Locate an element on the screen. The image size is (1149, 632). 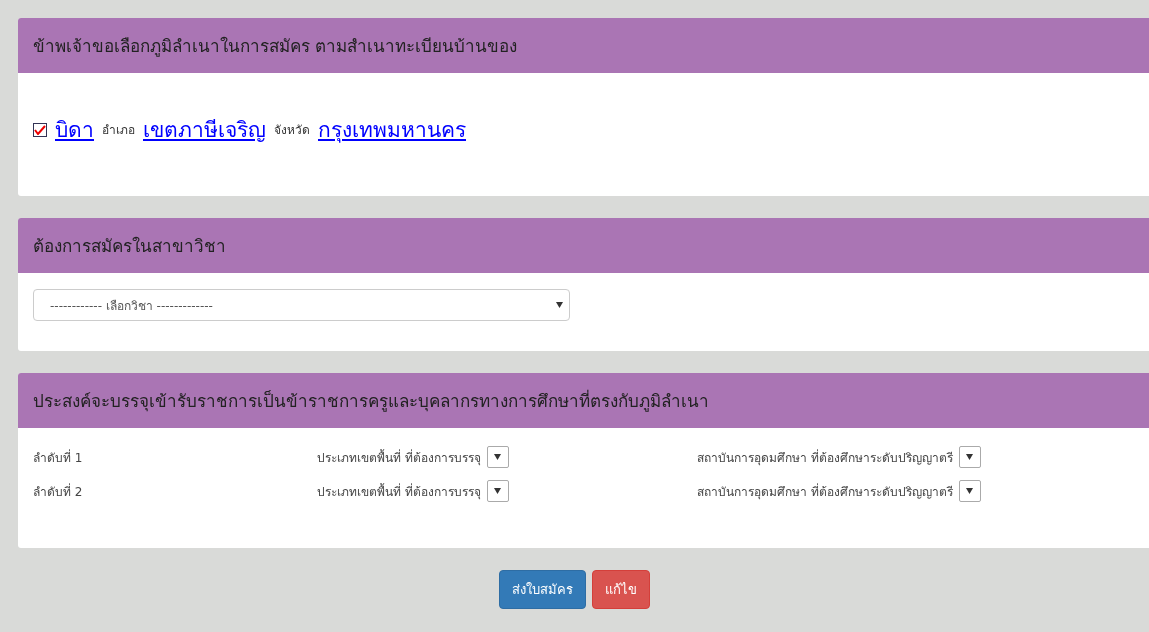
edit-button: แก้ไข is located at coordinates (621, 589).